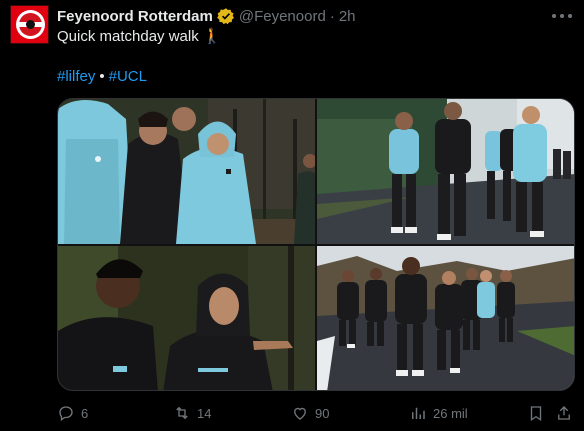 The width and height of the screenshot is (584, 431). I want to click on feyenoord-logo, so click(30, 24).